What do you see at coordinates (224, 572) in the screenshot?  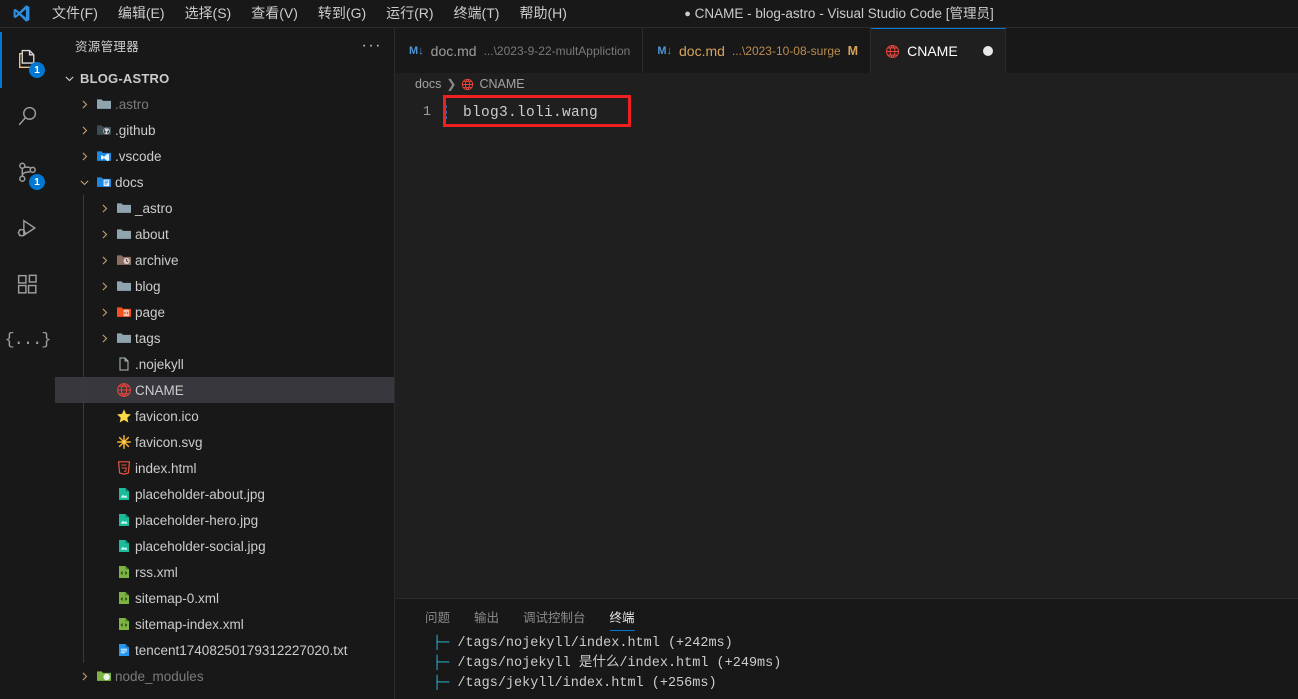 I see `tree-item-rss-xml: rss.xml` at bounding box center [224, 572].